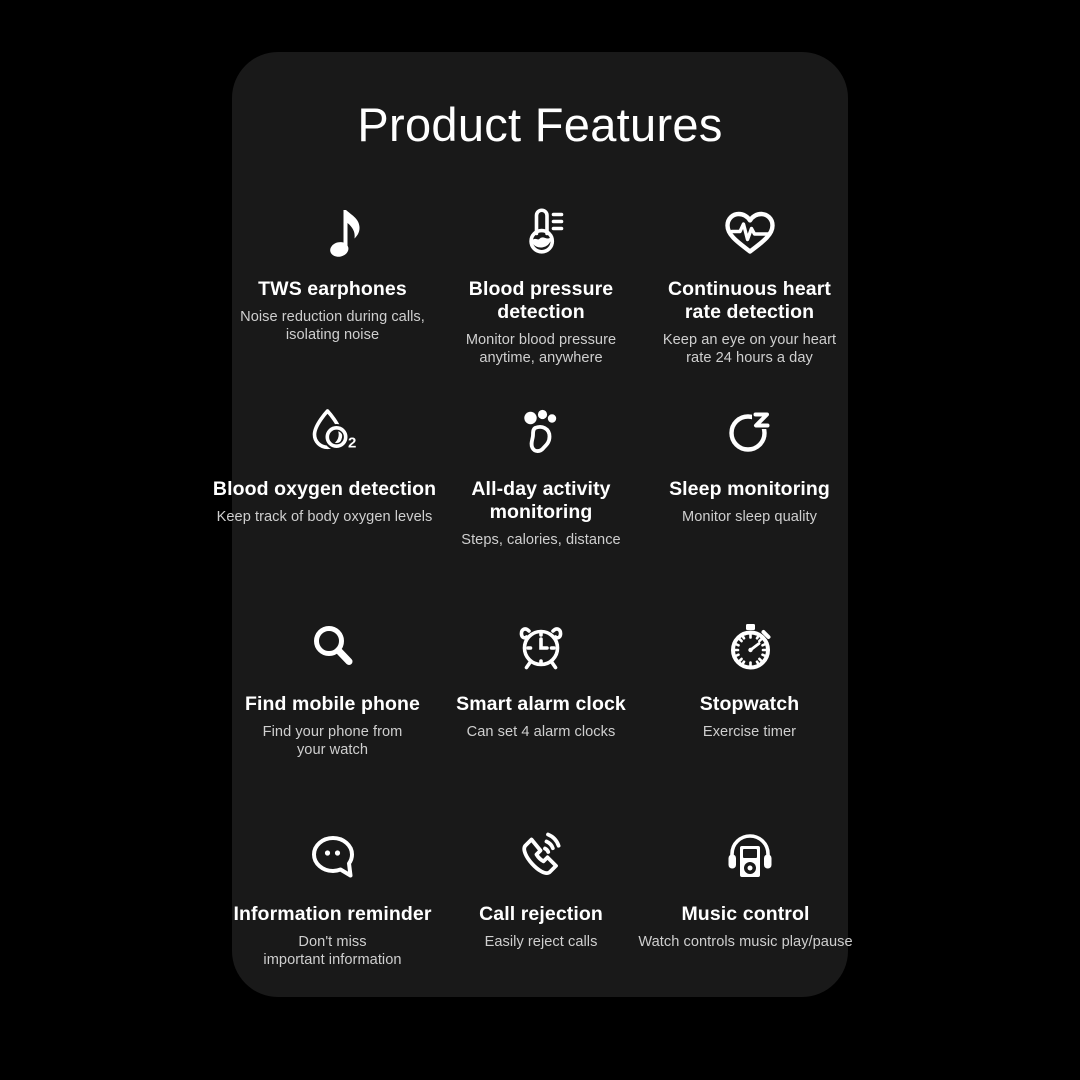 Image resolution: width=1080 pixels, height=1080 pixels. I want to click on feature-desc: Watch controls music play/pause, so click(745, 942).